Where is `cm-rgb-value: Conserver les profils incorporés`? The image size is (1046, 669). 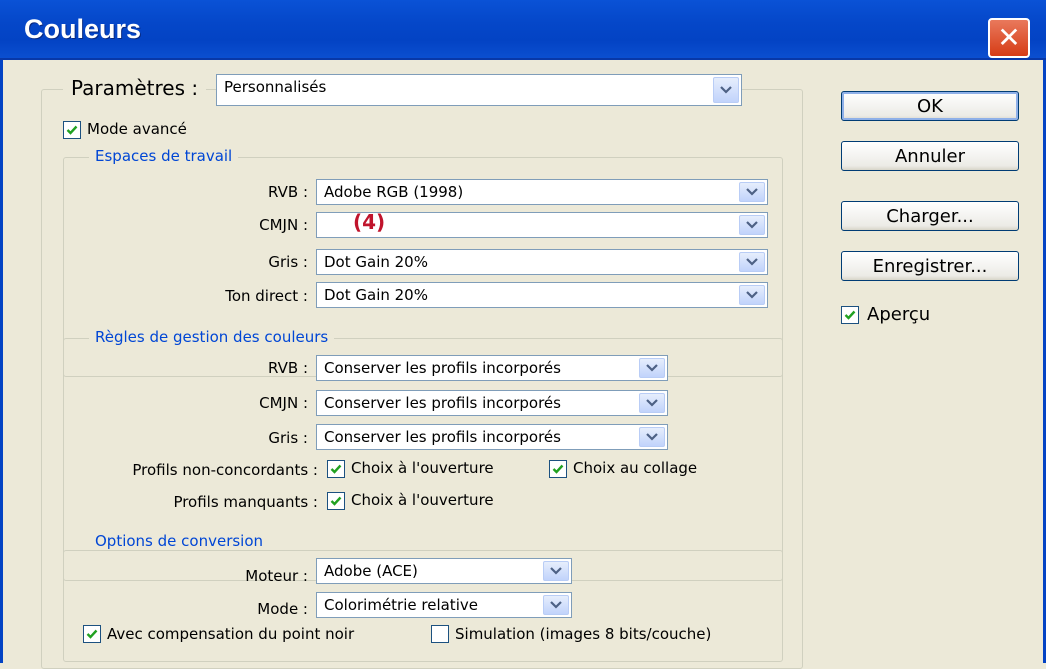
cm-rgb-value: Conserver les profils incorporés is located at coordinates (442, 368).